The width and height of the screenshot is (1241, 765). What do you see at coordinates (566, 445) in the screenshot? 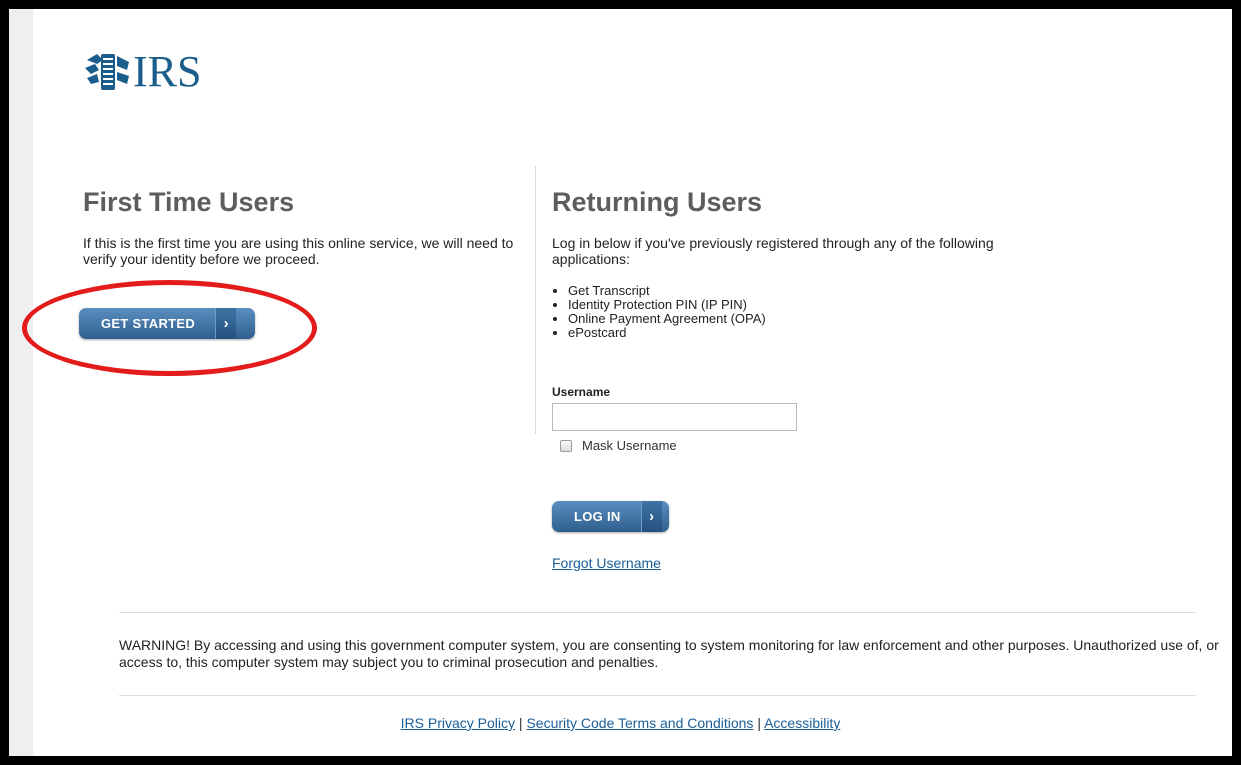
I see `mask-username-checkbox` at bounding box center [566, 445].